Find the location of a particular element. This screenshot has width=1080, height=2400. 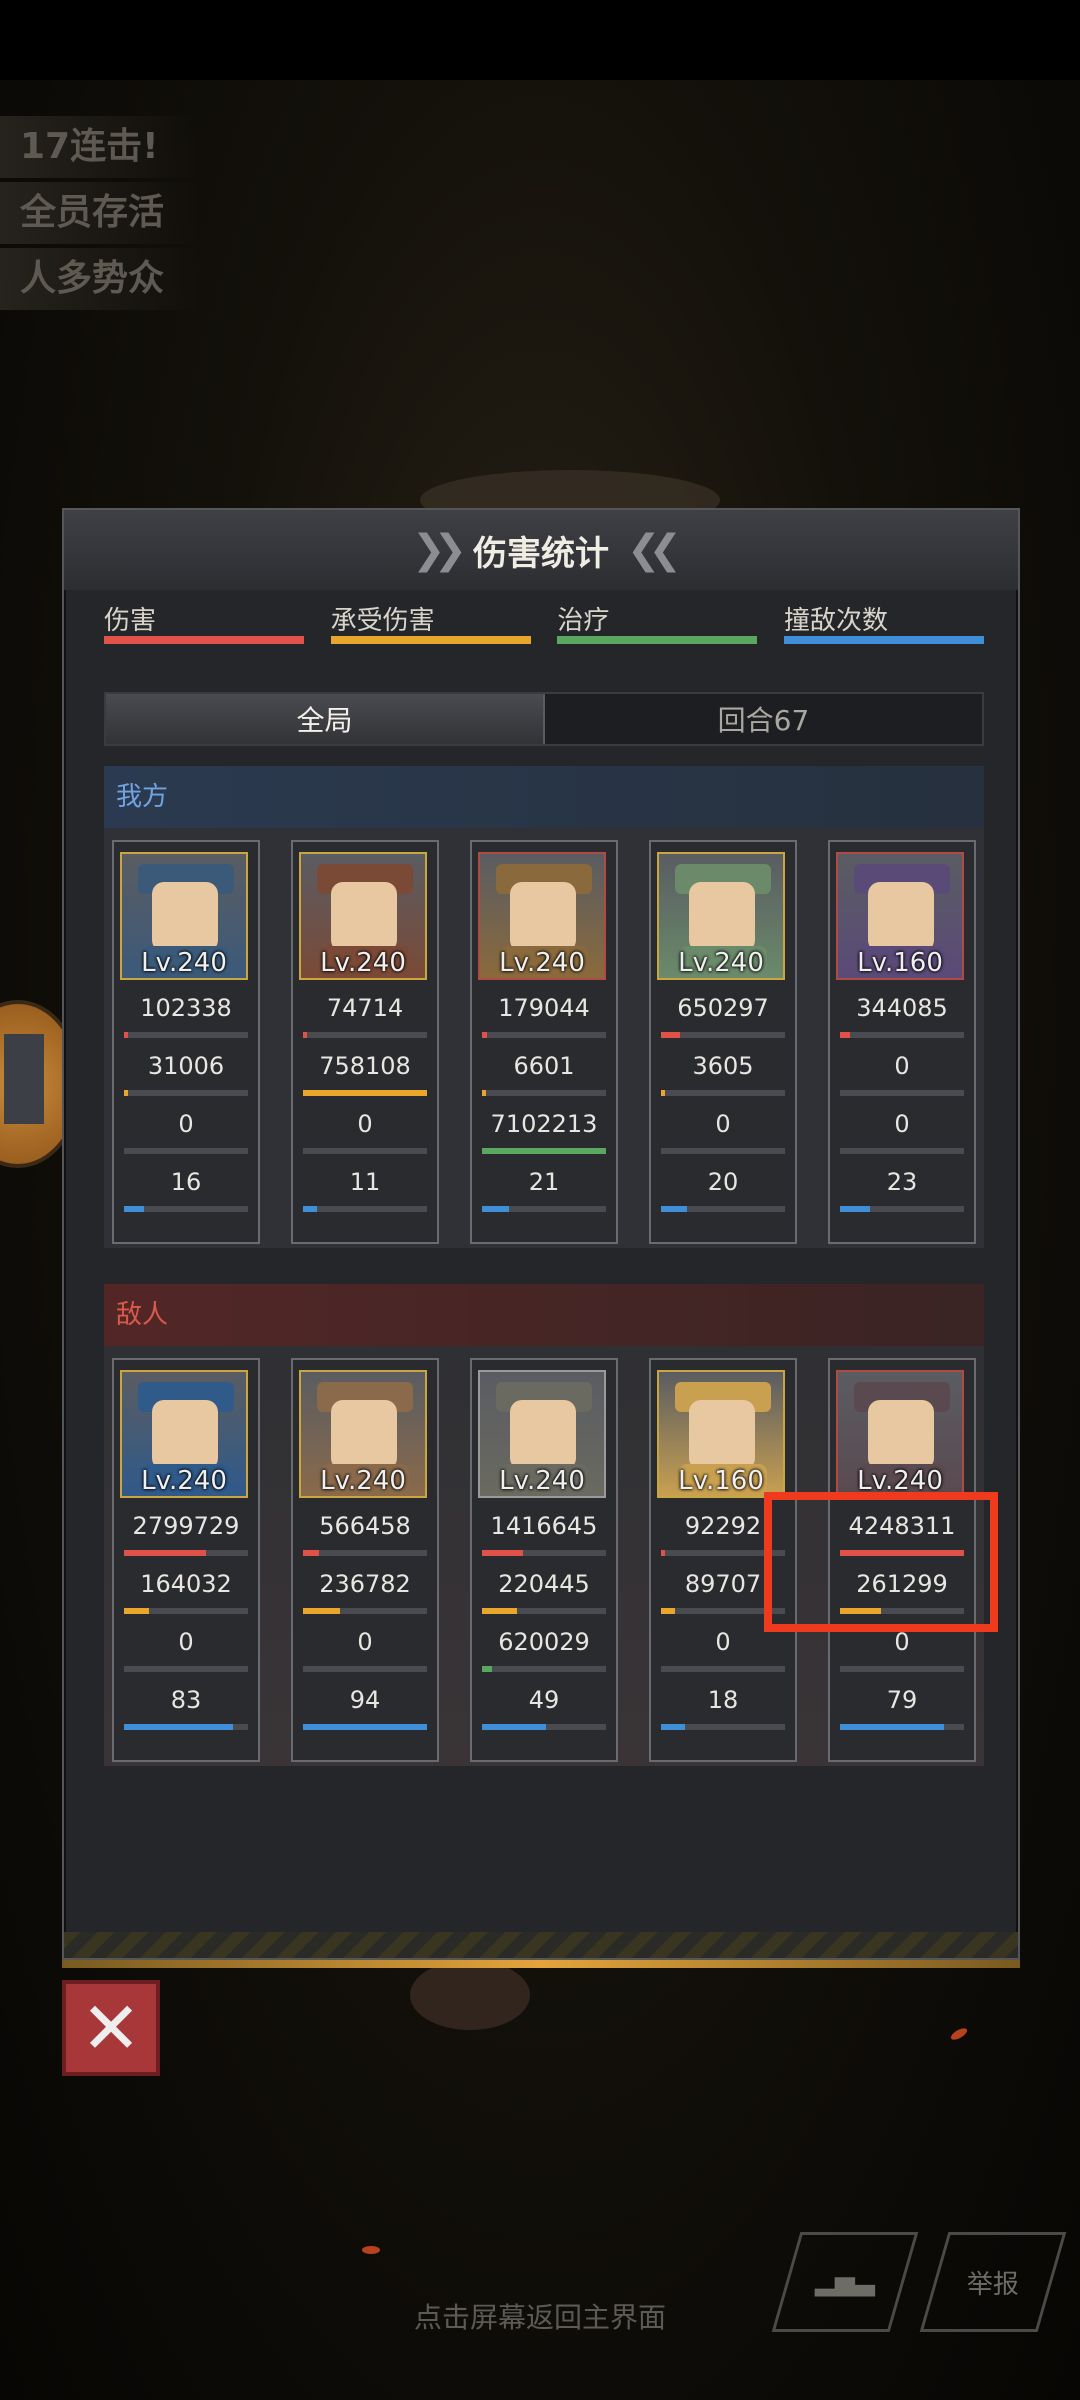

legend-label: 伤害 is located at coordinates (130, 621).